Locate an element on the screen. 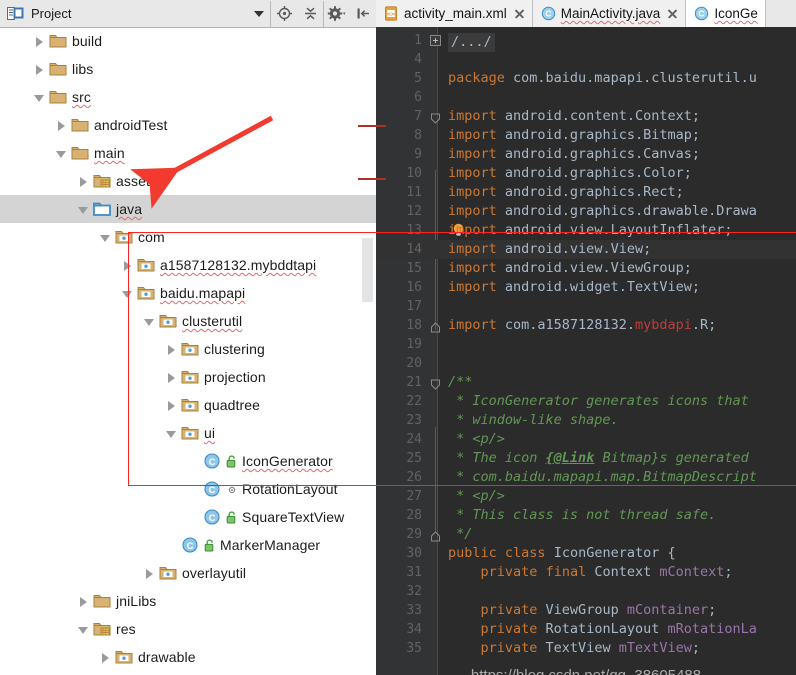 The image size is (796, 675). collapse-all-icon is located at coordinates (310, 14).